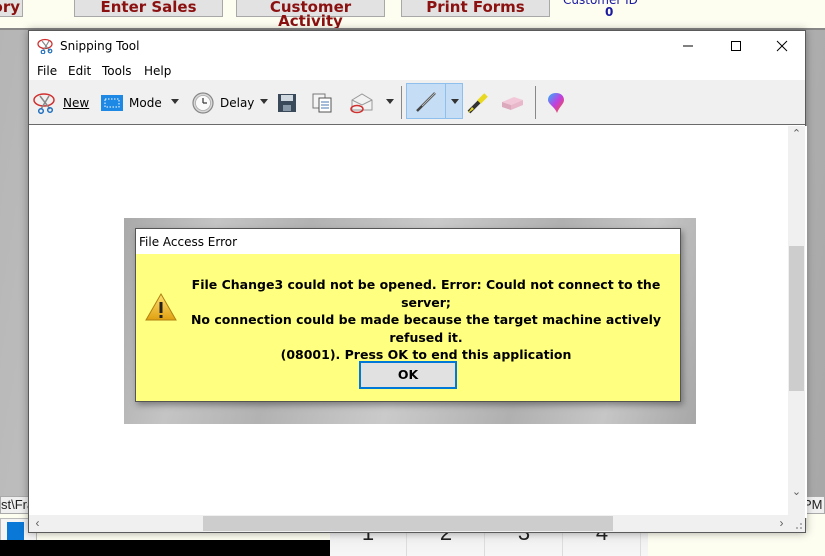  Describe the element at coordinates (310, 14) in the screenshot. I see `nav-button-customer-activity: Customer Activity` at that location.